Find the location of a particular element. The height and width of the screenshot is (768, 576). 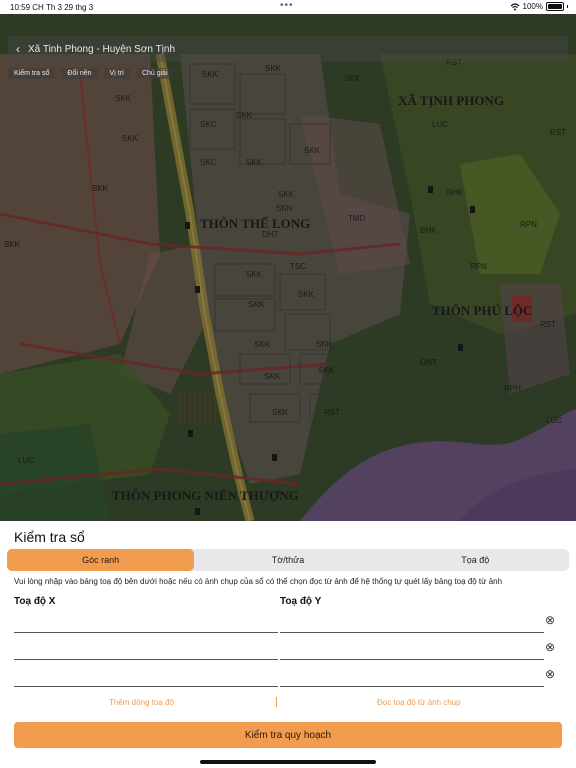

map-place-name: THÔN PHÚ LỘC is located at coordinates (482, 310).